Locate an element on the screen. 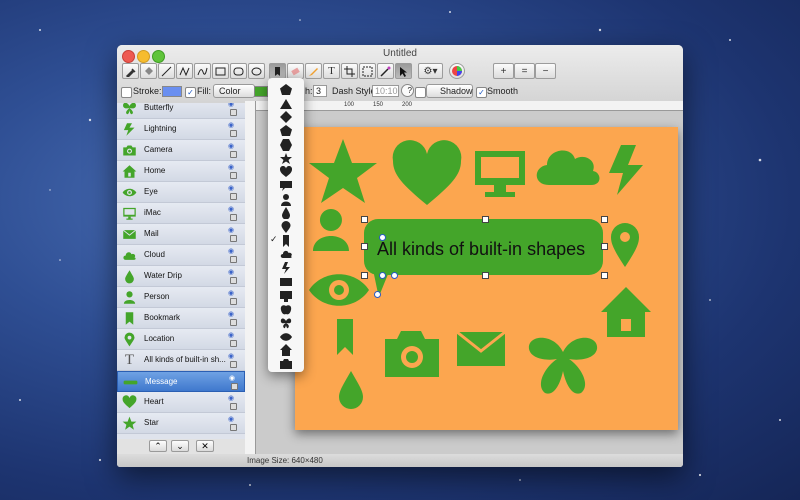 The image size is (800, 500). layer-row-camera: Camera ◉ is located at coordinates (181, 150).